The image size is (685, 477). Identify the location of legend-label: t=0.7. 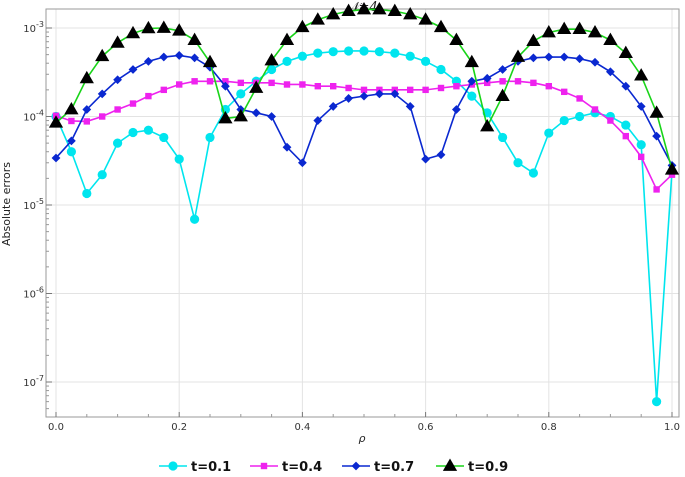
(394, 467).